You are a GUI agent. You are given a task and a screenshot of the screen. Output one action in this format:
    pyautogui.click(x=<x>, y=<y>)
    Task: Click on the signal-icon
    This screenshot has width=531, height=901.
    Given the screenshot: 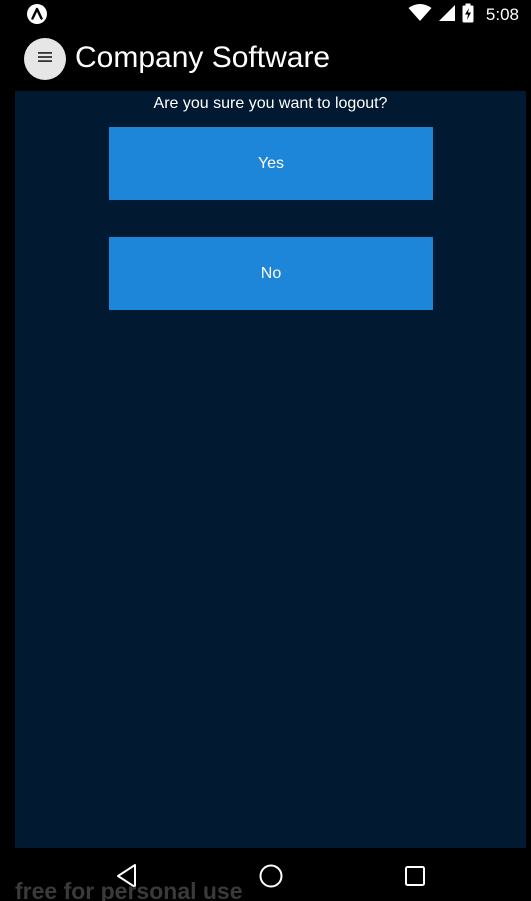 What is the action you would take?
    pyautogui.click(x=447, y=15)
    